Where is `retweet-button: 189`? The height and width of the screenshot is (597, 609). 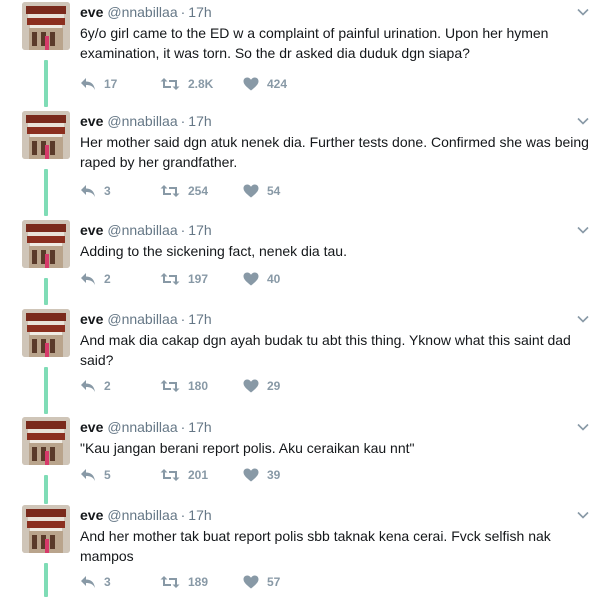 retweet-button: 189 is located at coordinates (184, 582).